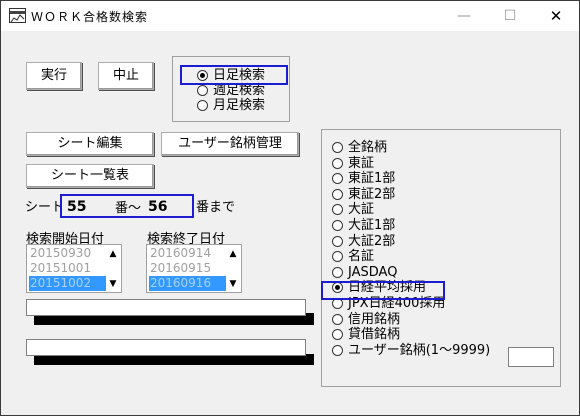  What do you see at coordinates (113, 269) in the screenshot?
I see `start-date-scrollbar: ▲ ▼` at bounding box center [113, 269].